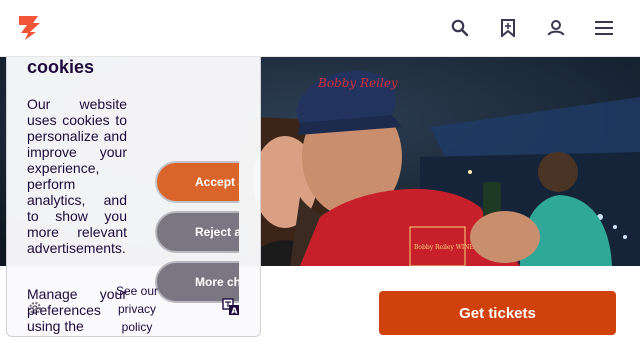  What do you see at coordinates (460, 28) in the screenshot?
I see `search-icon` at bounding box center [460, 28].